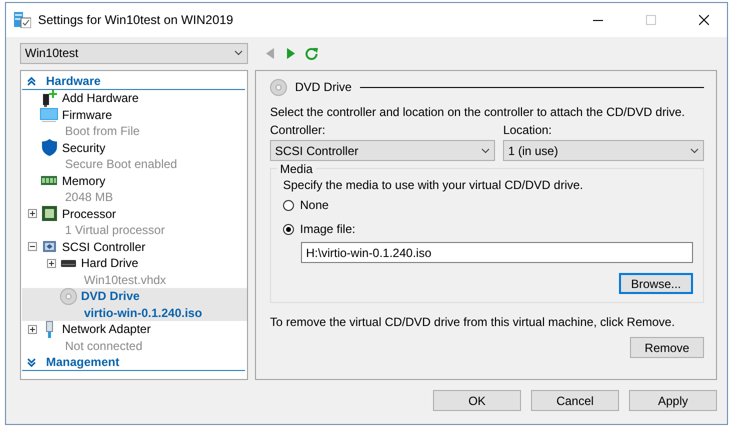 This screenshot has height=429, width=733. I want to click on add-hardware-icon, so click(49, 98).